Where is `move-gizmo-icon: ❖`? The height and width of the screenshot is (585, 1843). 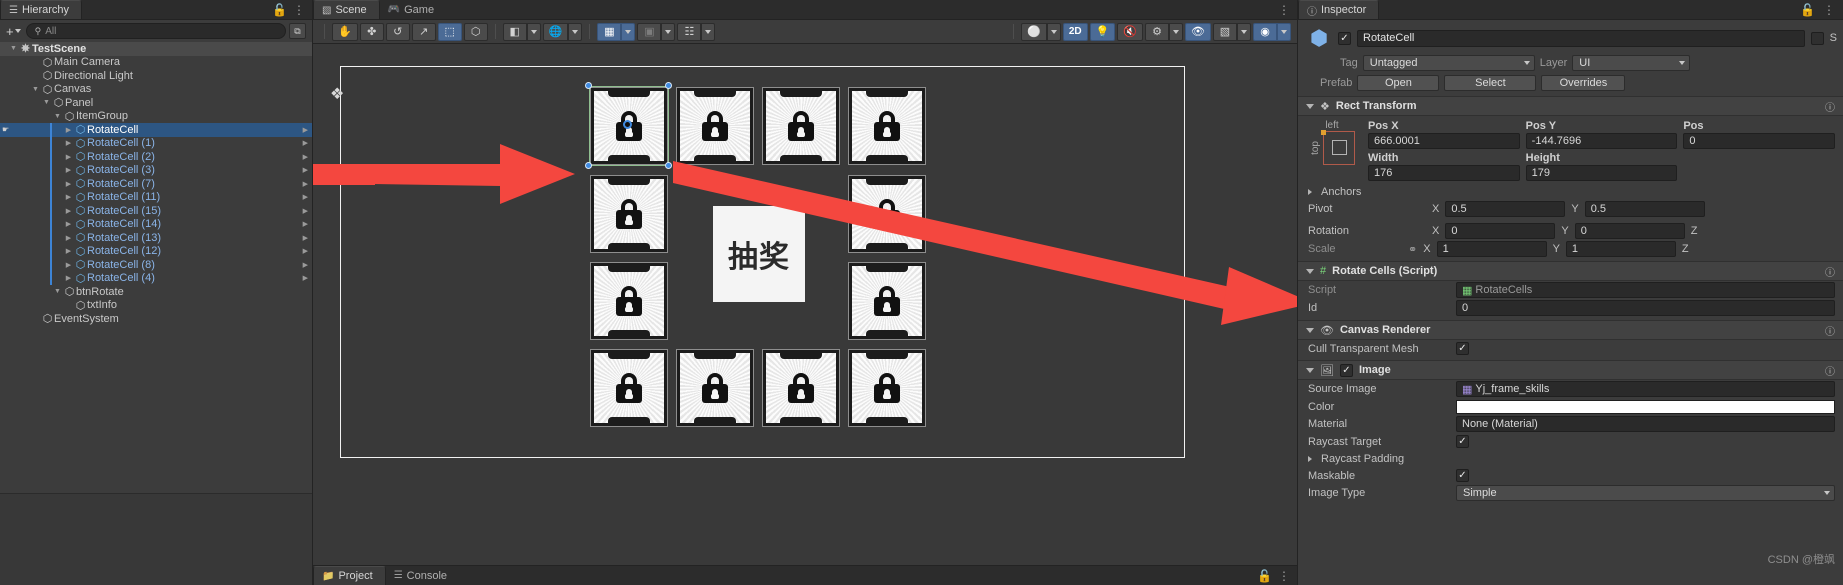
move-gizmo-icon: ❖ is located at coordinates (337, 94).